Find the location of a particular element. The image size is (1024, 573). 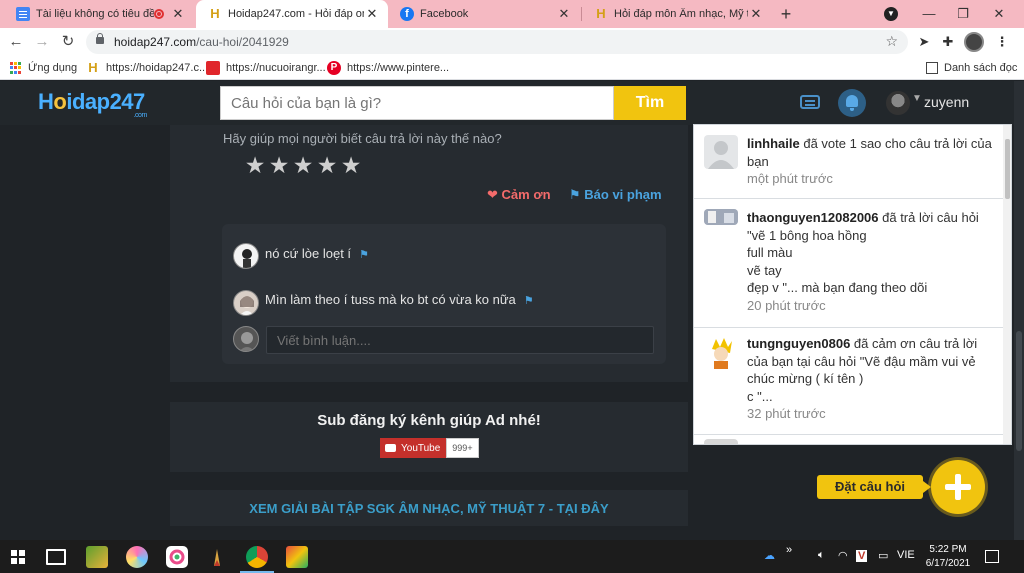

chevron-up-icon: » is located at coordinates (789, 550).